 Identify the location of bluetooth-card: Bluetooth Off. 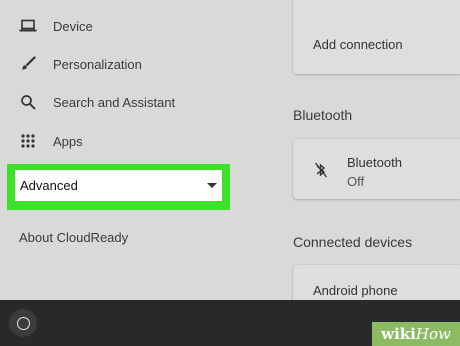
(376, 169).